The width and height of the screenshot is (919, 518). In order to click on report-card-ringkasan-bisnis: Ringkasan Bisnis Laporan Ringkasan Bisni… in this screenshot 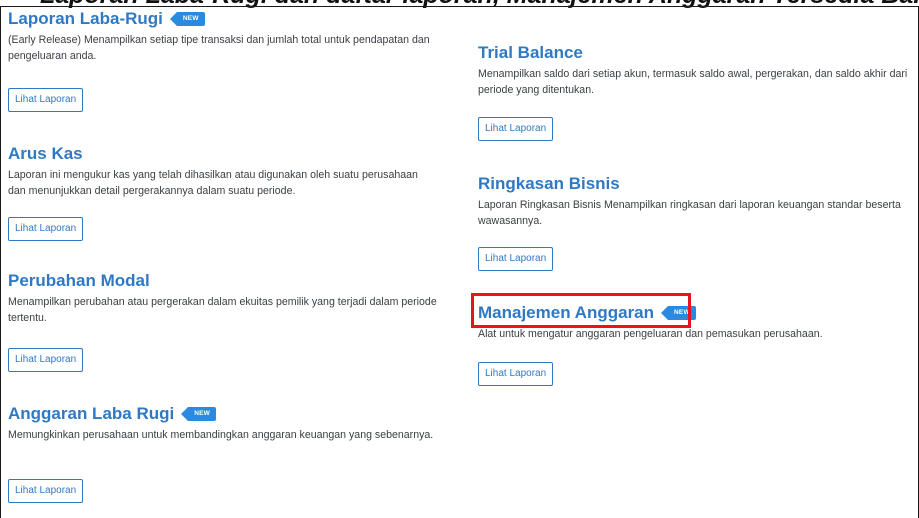, I will do `click(698, 222)`.